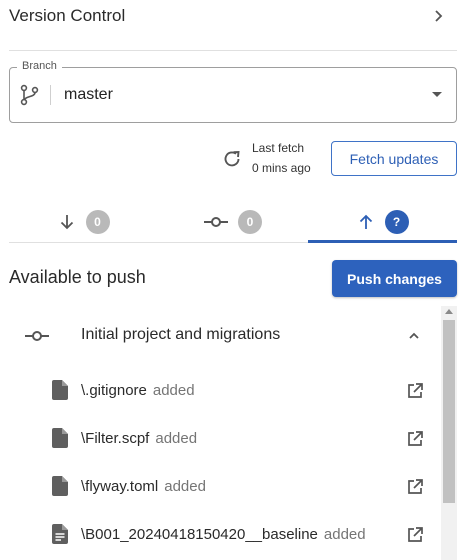 Image resolution: width=463 pixels, height=560 pixels. I want to click on branch-separator, so click(50, 95).